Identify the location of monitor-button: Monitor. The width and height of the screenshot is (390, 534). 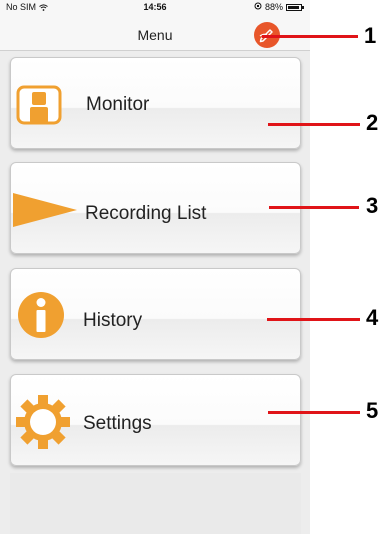
(155, 103).